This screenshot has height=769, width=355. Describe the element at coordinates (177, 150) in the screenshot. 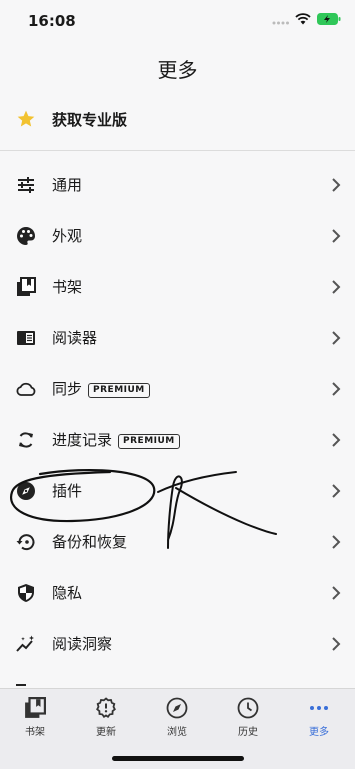

I see `divider` at that location.